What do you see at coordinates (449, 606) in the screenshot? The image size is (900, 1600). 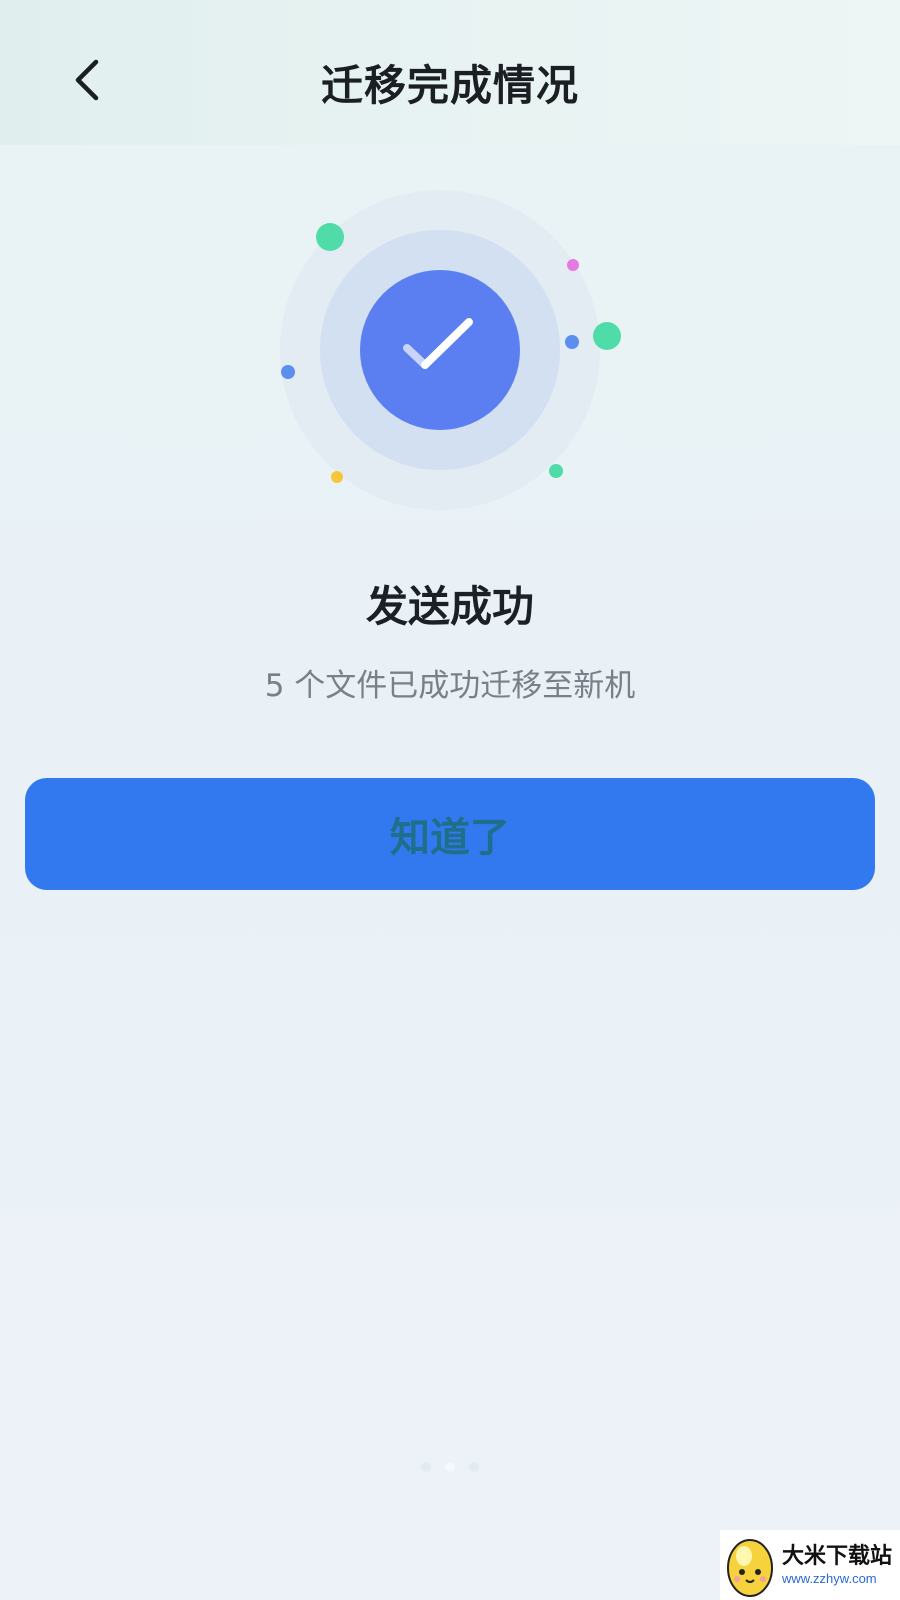 I see `result-title: 发送成功` at bounding box center [449, 606].